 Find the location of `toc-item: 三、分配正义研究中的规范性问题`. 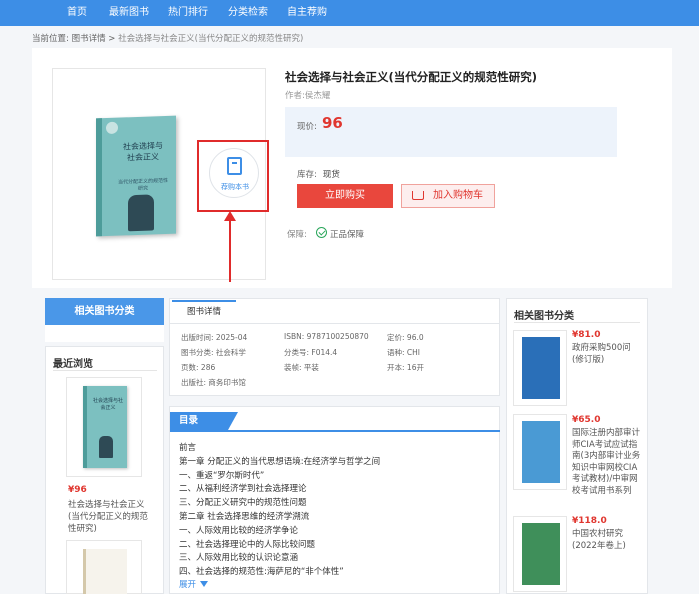

toc-item: 三、分配正义研究中的规范性问题 is located at coordinates (243, 503).